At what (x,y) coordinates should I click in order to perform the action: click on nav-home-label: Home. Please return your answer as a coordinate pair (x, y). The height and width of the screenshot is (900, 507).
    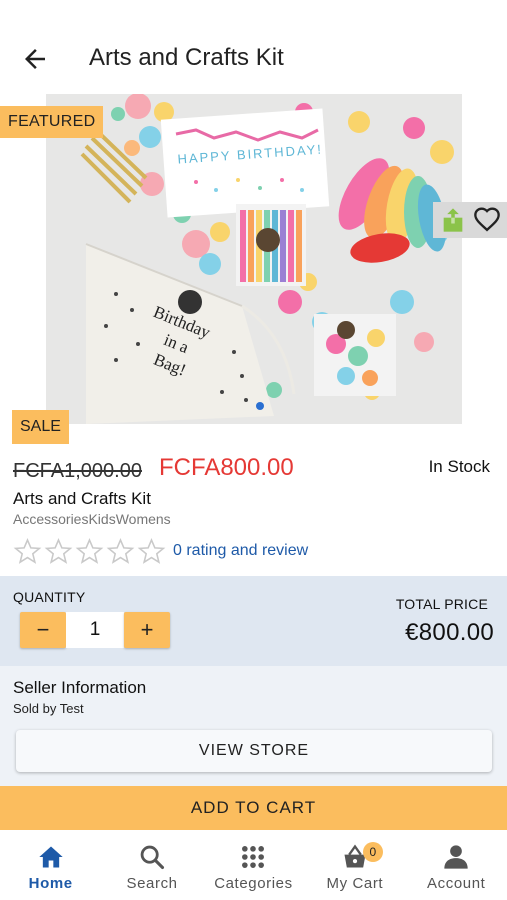
    Looking at the image, I should click on (50, 883).